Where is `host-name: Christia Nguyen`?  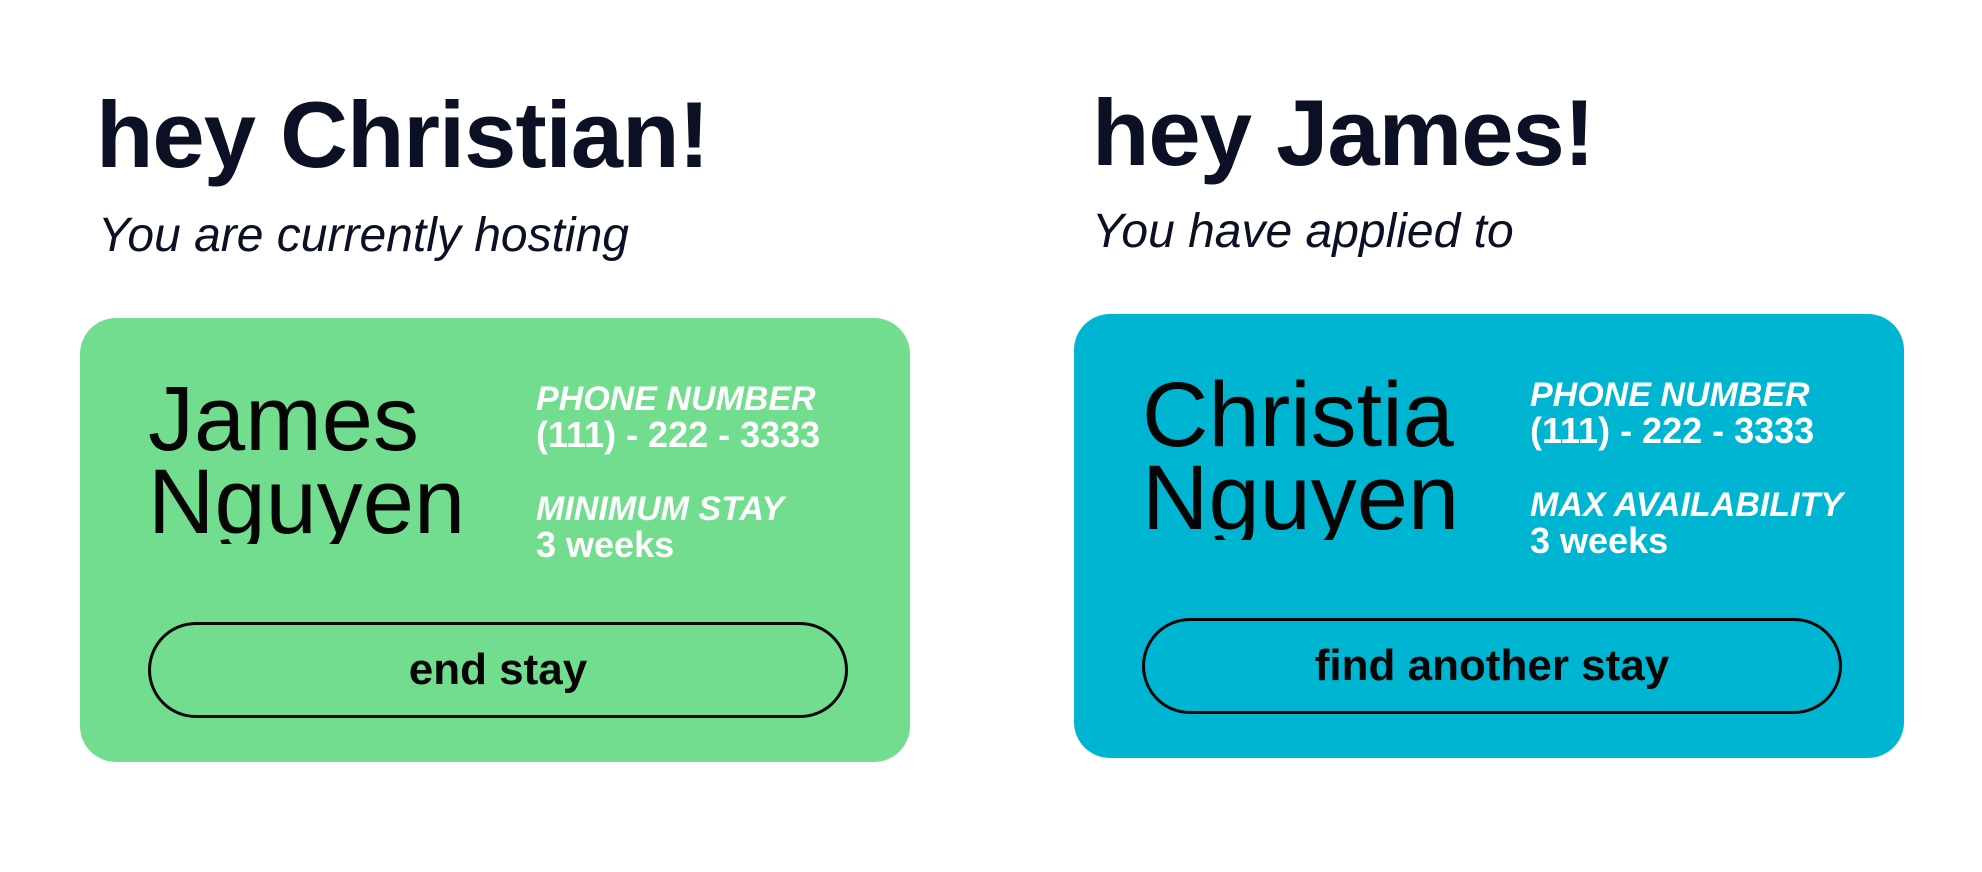 host-name: Christia Nguyen is located at coordinates (1332, 457).